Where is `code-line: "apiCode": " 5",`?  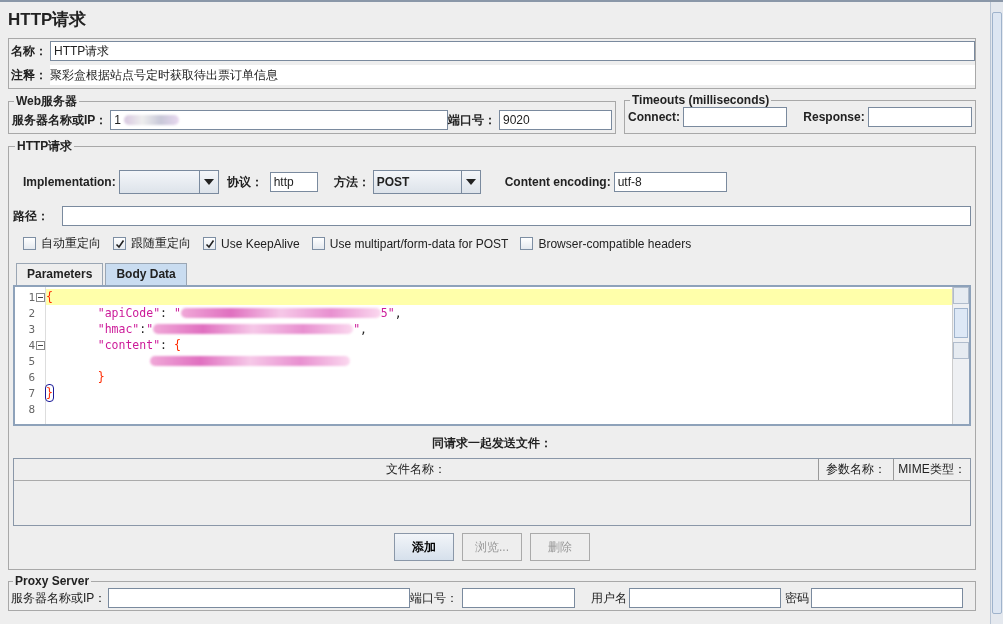 code-line: "apiCode": " 5", is located at coordinates (249, 313).